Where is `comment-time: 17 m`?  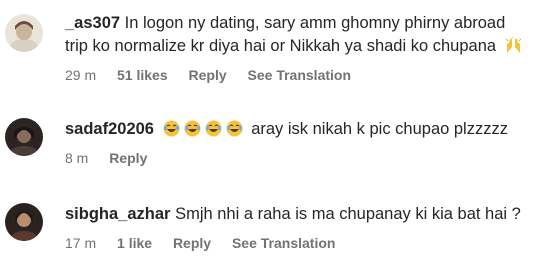
comment-time: 17 m is located at coordinates (81, 243).